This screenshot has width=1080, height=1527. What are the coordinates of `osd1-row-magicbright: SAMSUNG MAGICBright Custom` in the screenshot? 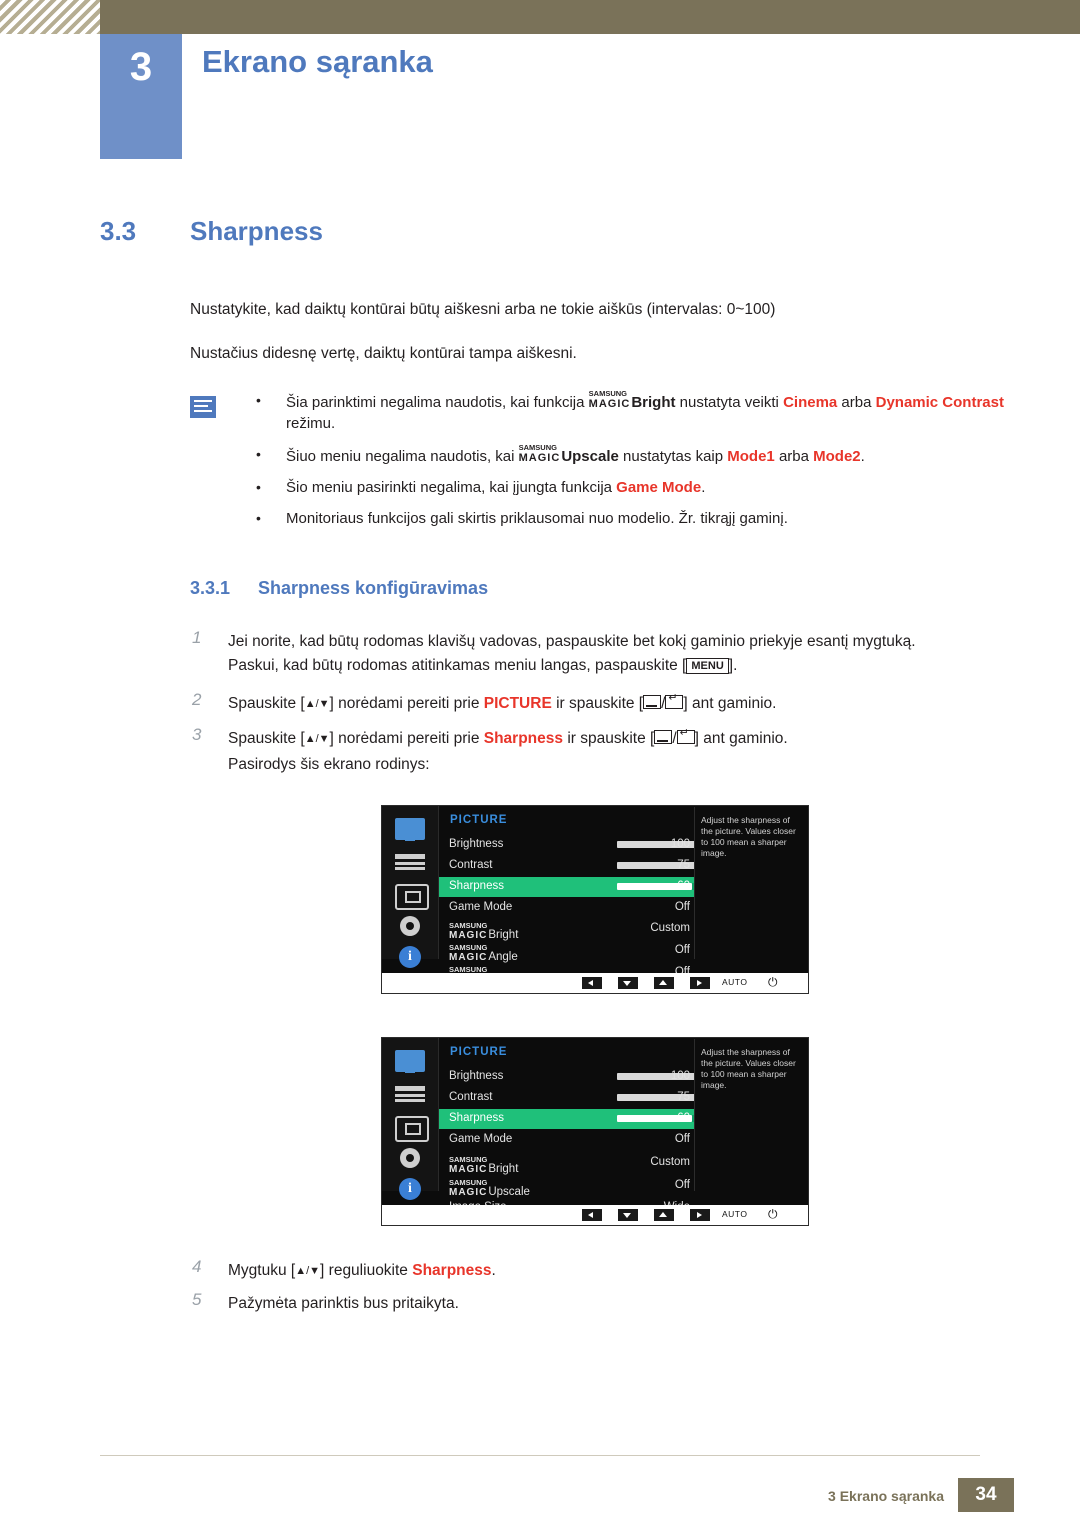 It's located at (571, 930).